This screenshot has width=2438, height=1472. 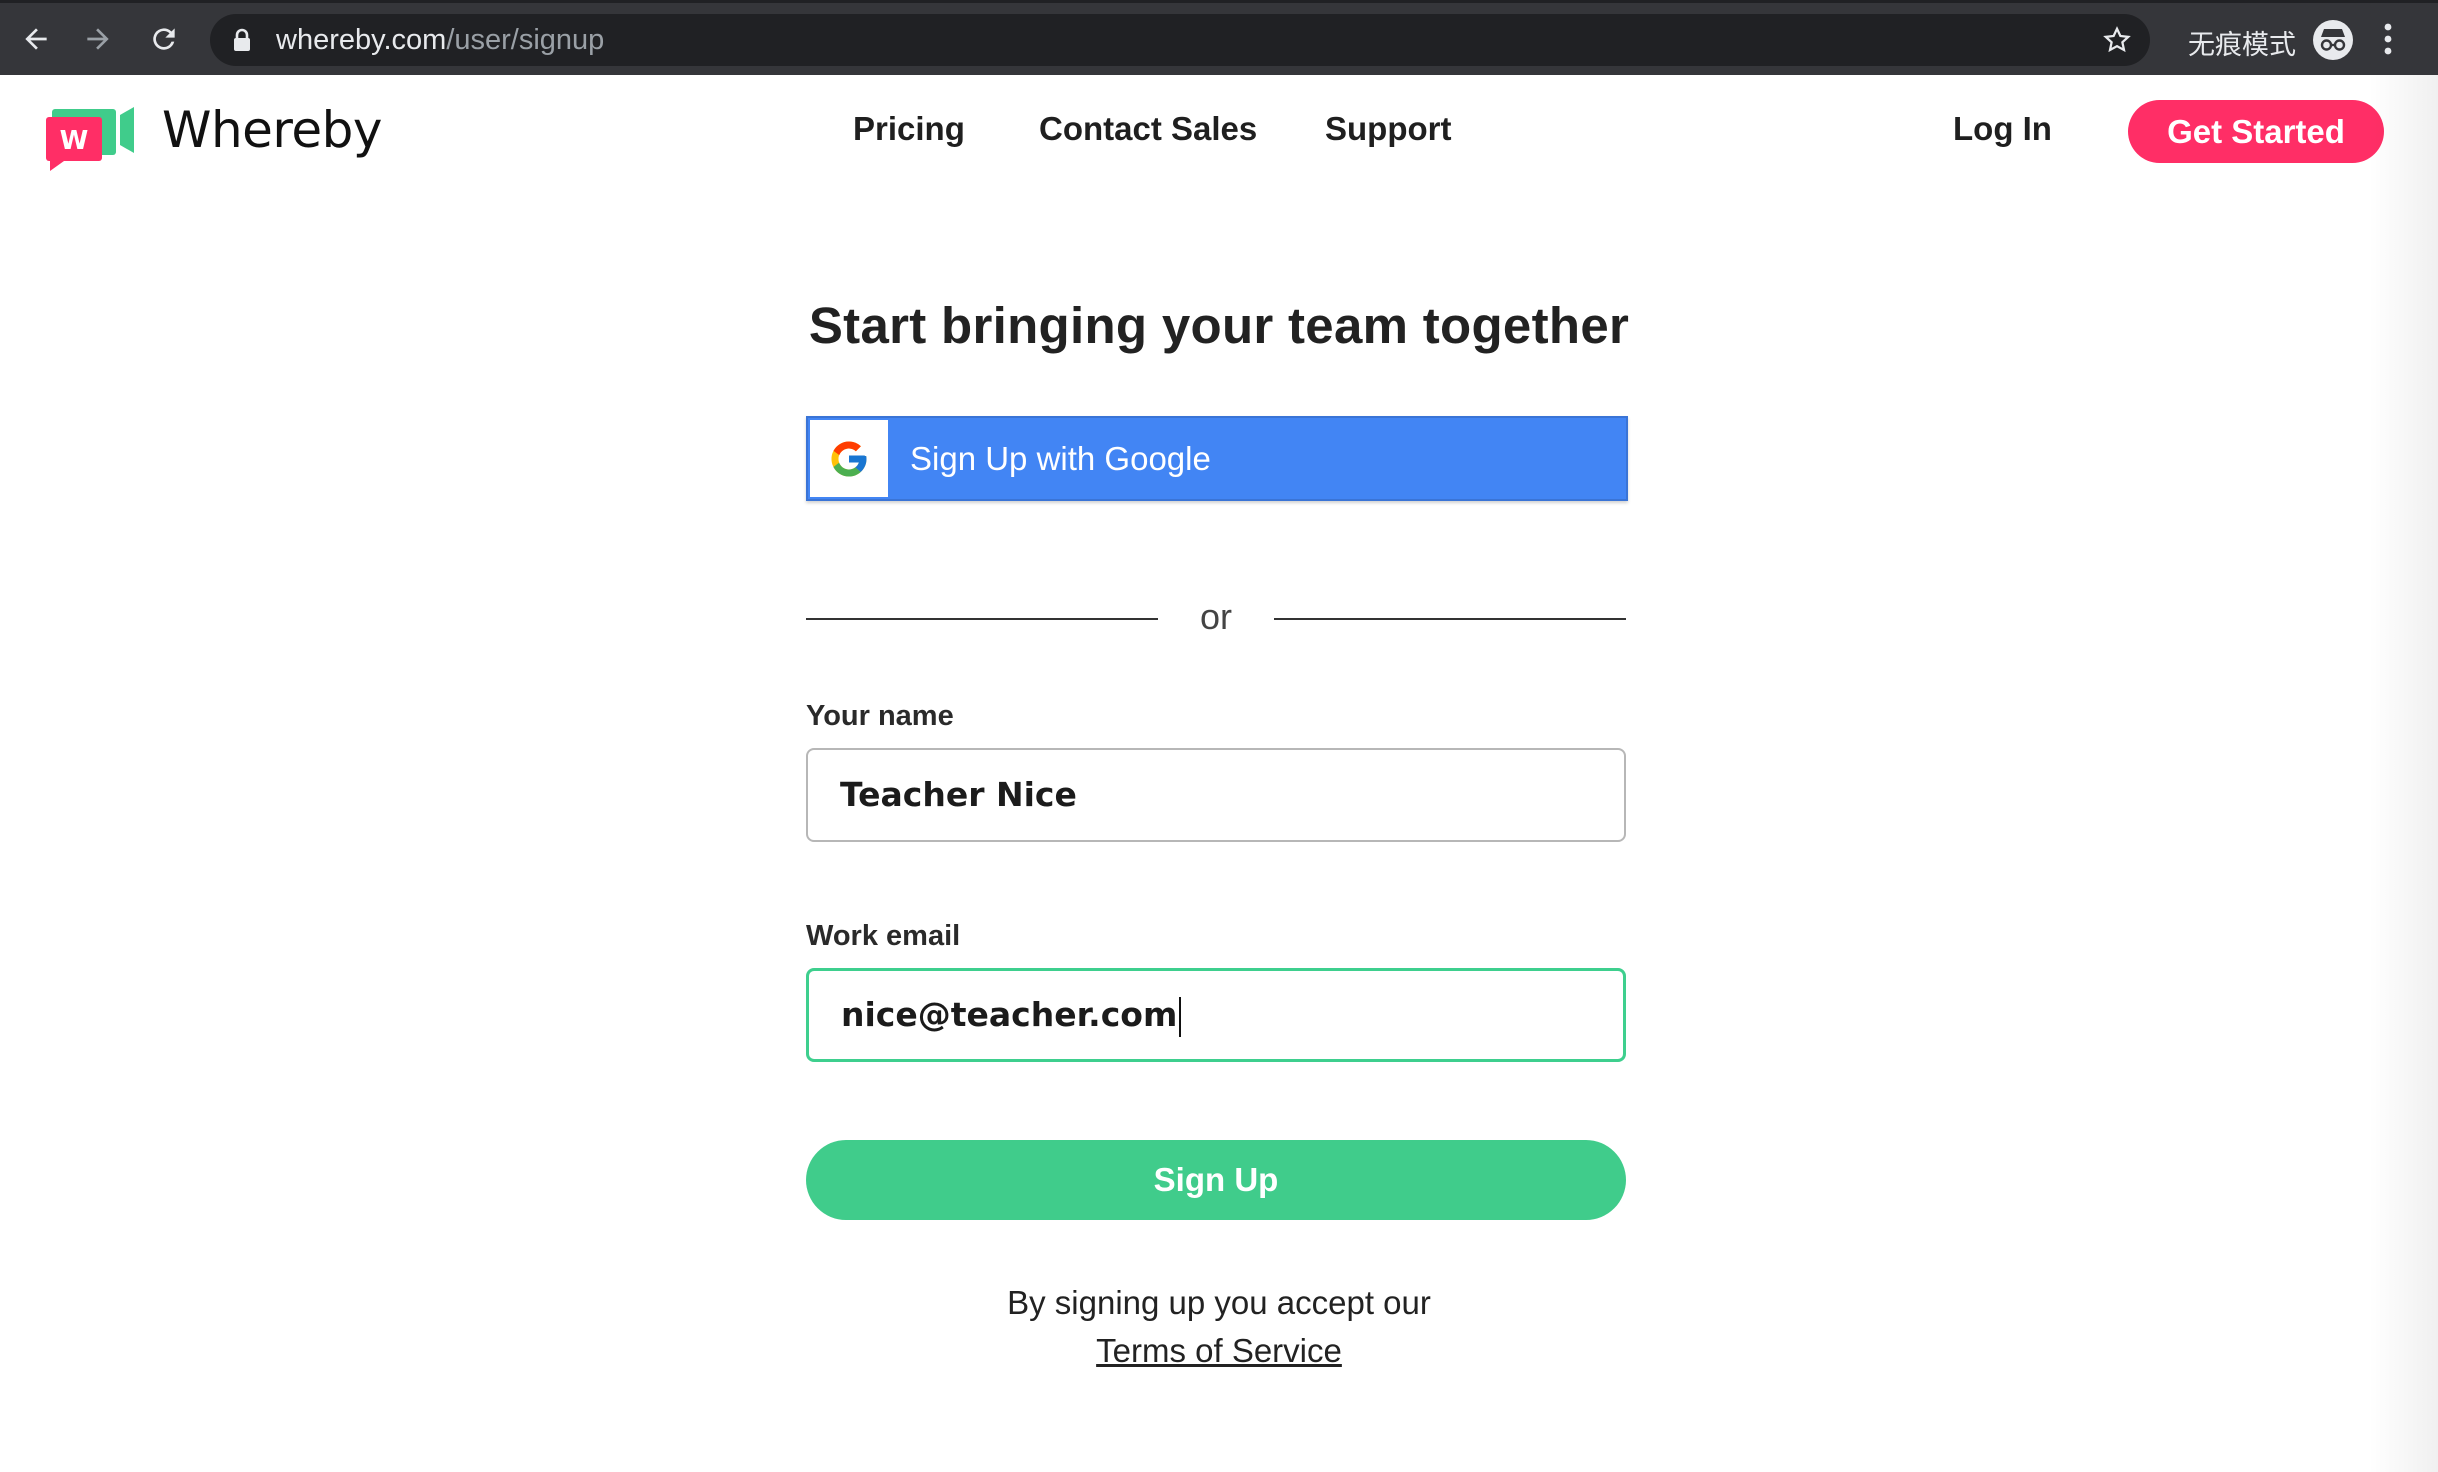 I want to click on kebab-menu-icon, so click(x=2388, y=41).